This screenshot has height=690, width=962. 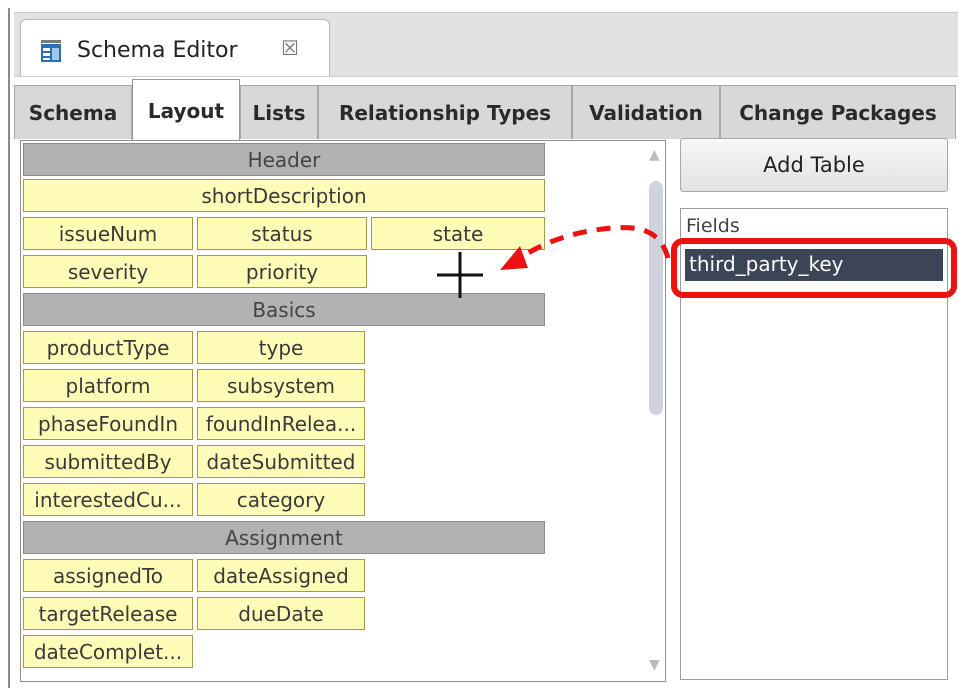 What do you see at coordinates (108, 385) in the screenshot?
I see `field-cell-platform: platform` at bounding box center [108, 385].